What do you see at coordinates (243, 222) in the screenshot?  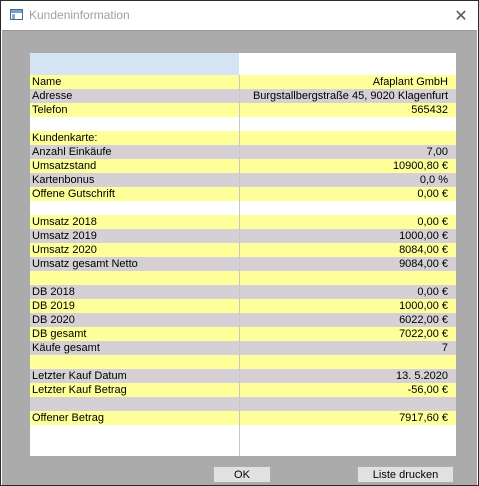 I see `table-row: Umsatz 2018 0,00 €` at bounding box center [243, 222].